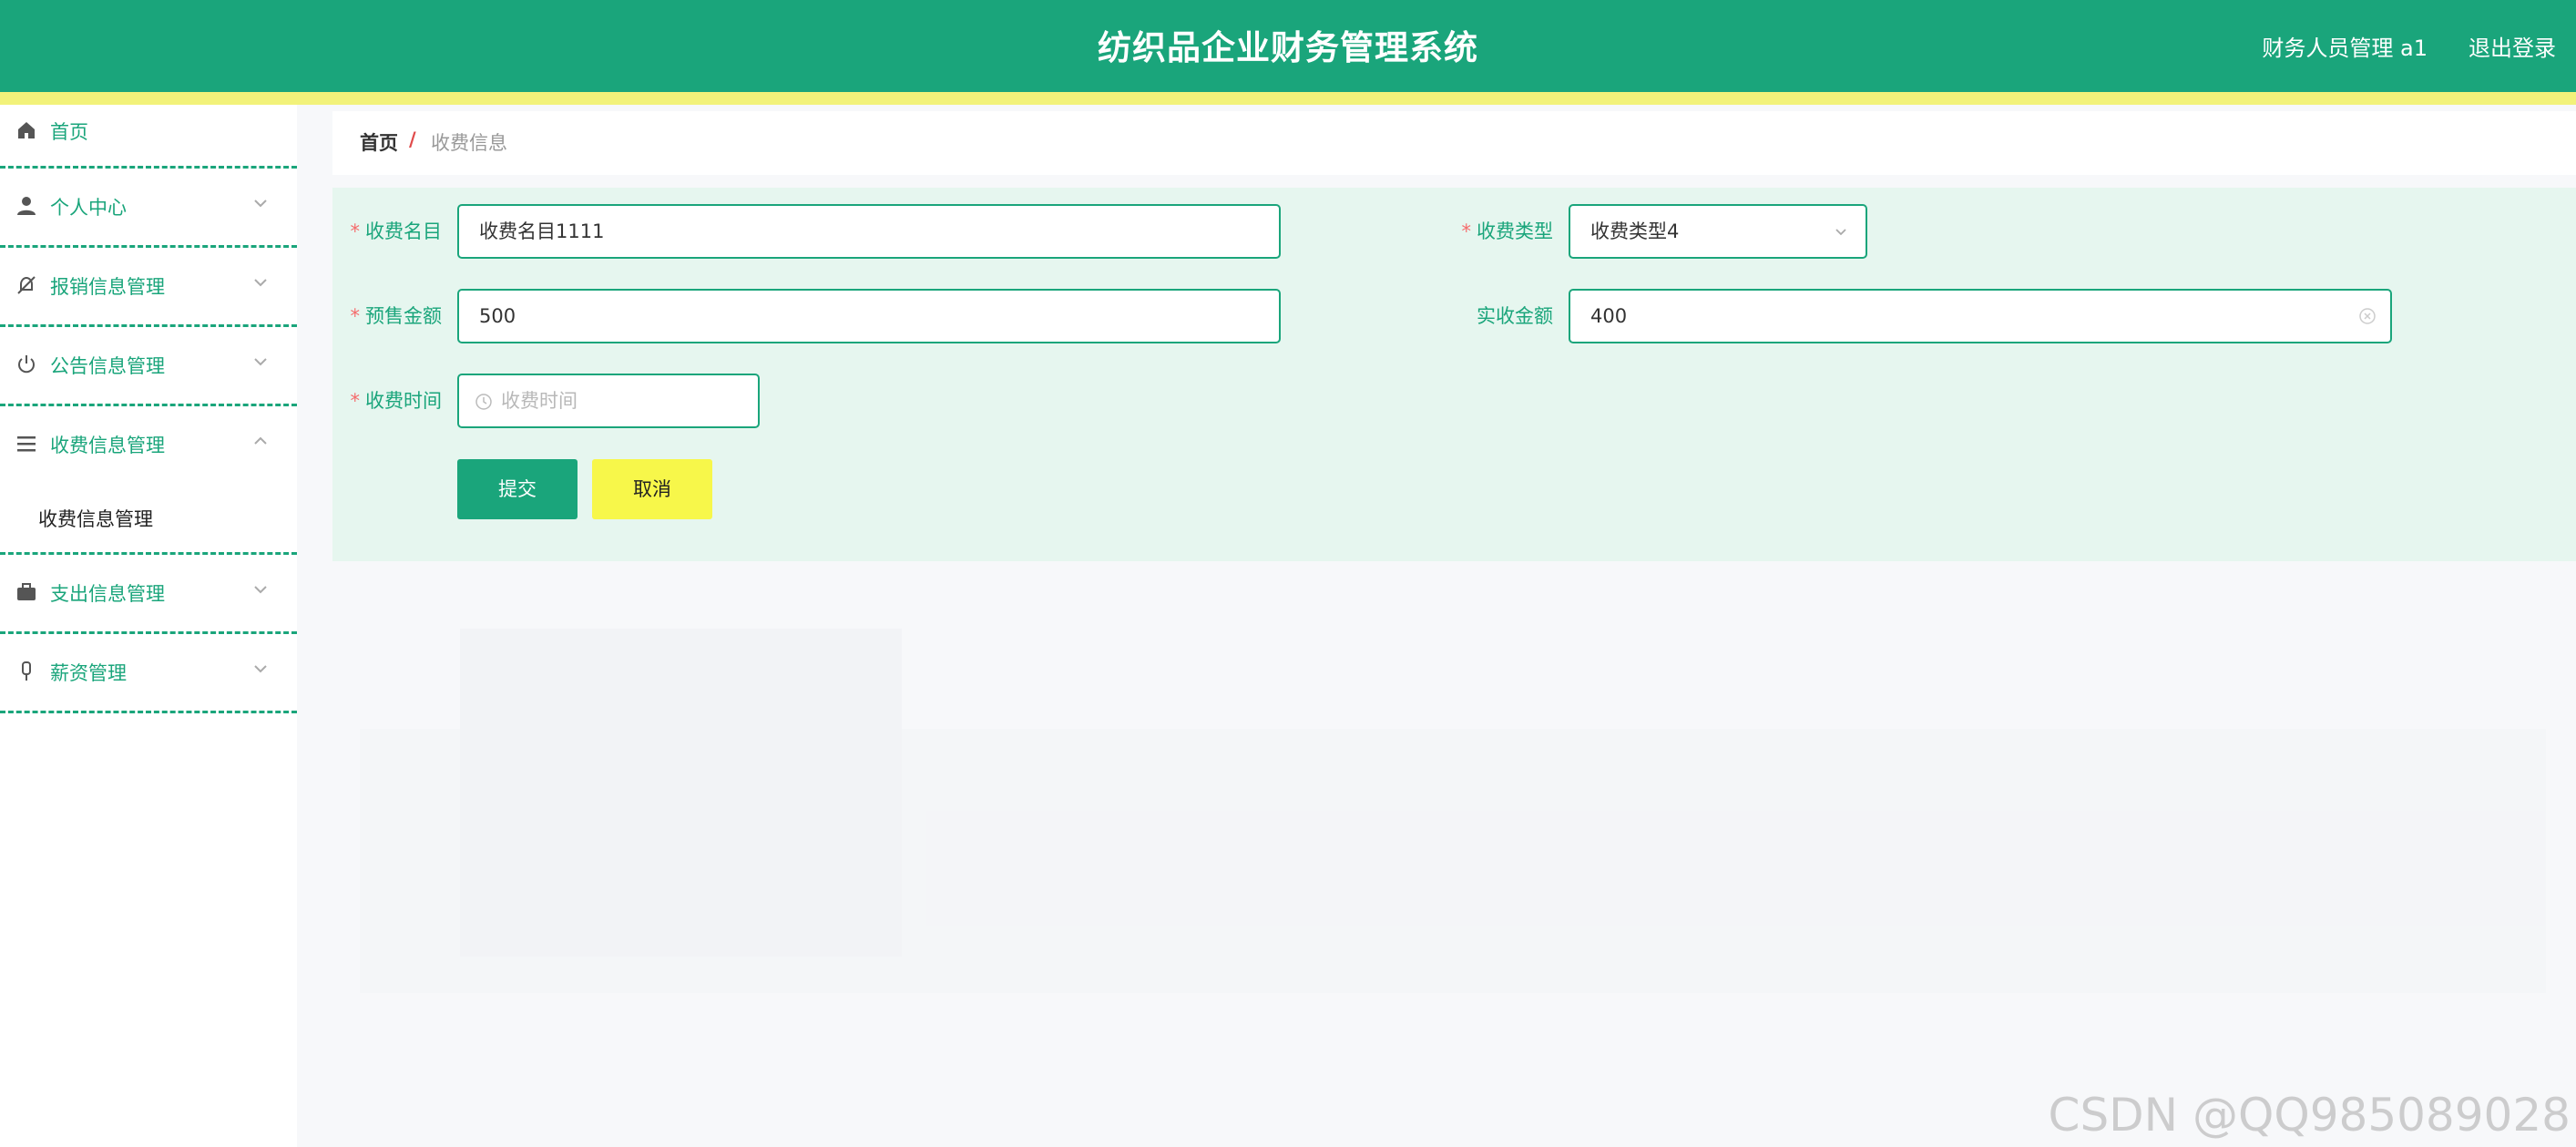  I want to click on fee-time-label: * 收费时间, so click(396, 401).